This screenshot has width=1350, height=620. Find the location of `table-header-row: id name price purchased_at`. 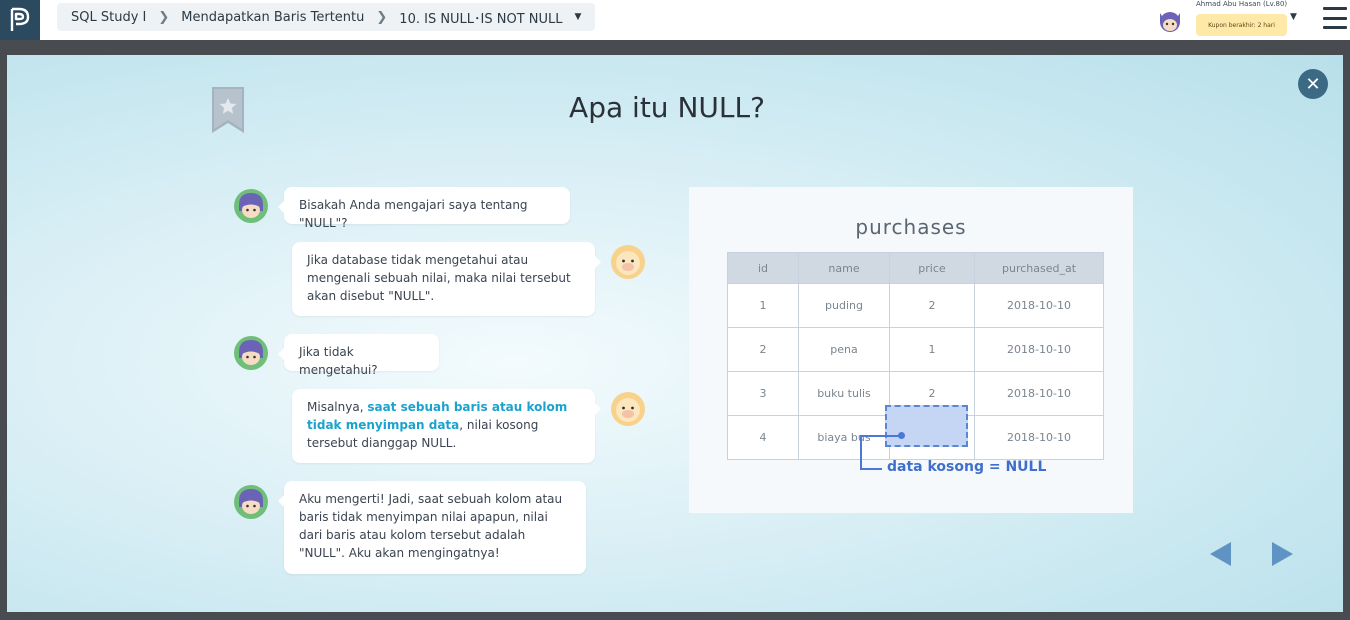

table-header-row: id name price purchased_at is located at coordinates (915, 268).